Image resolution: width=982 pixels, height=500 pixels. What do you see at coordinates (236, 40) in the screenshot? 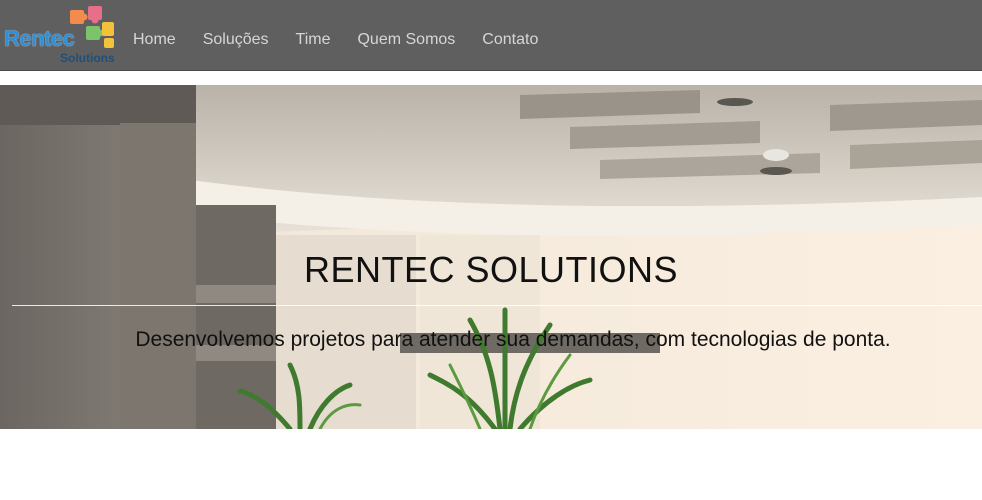
I see `nav-link-solucoes: Soluções` at bounding box center [236, 40].